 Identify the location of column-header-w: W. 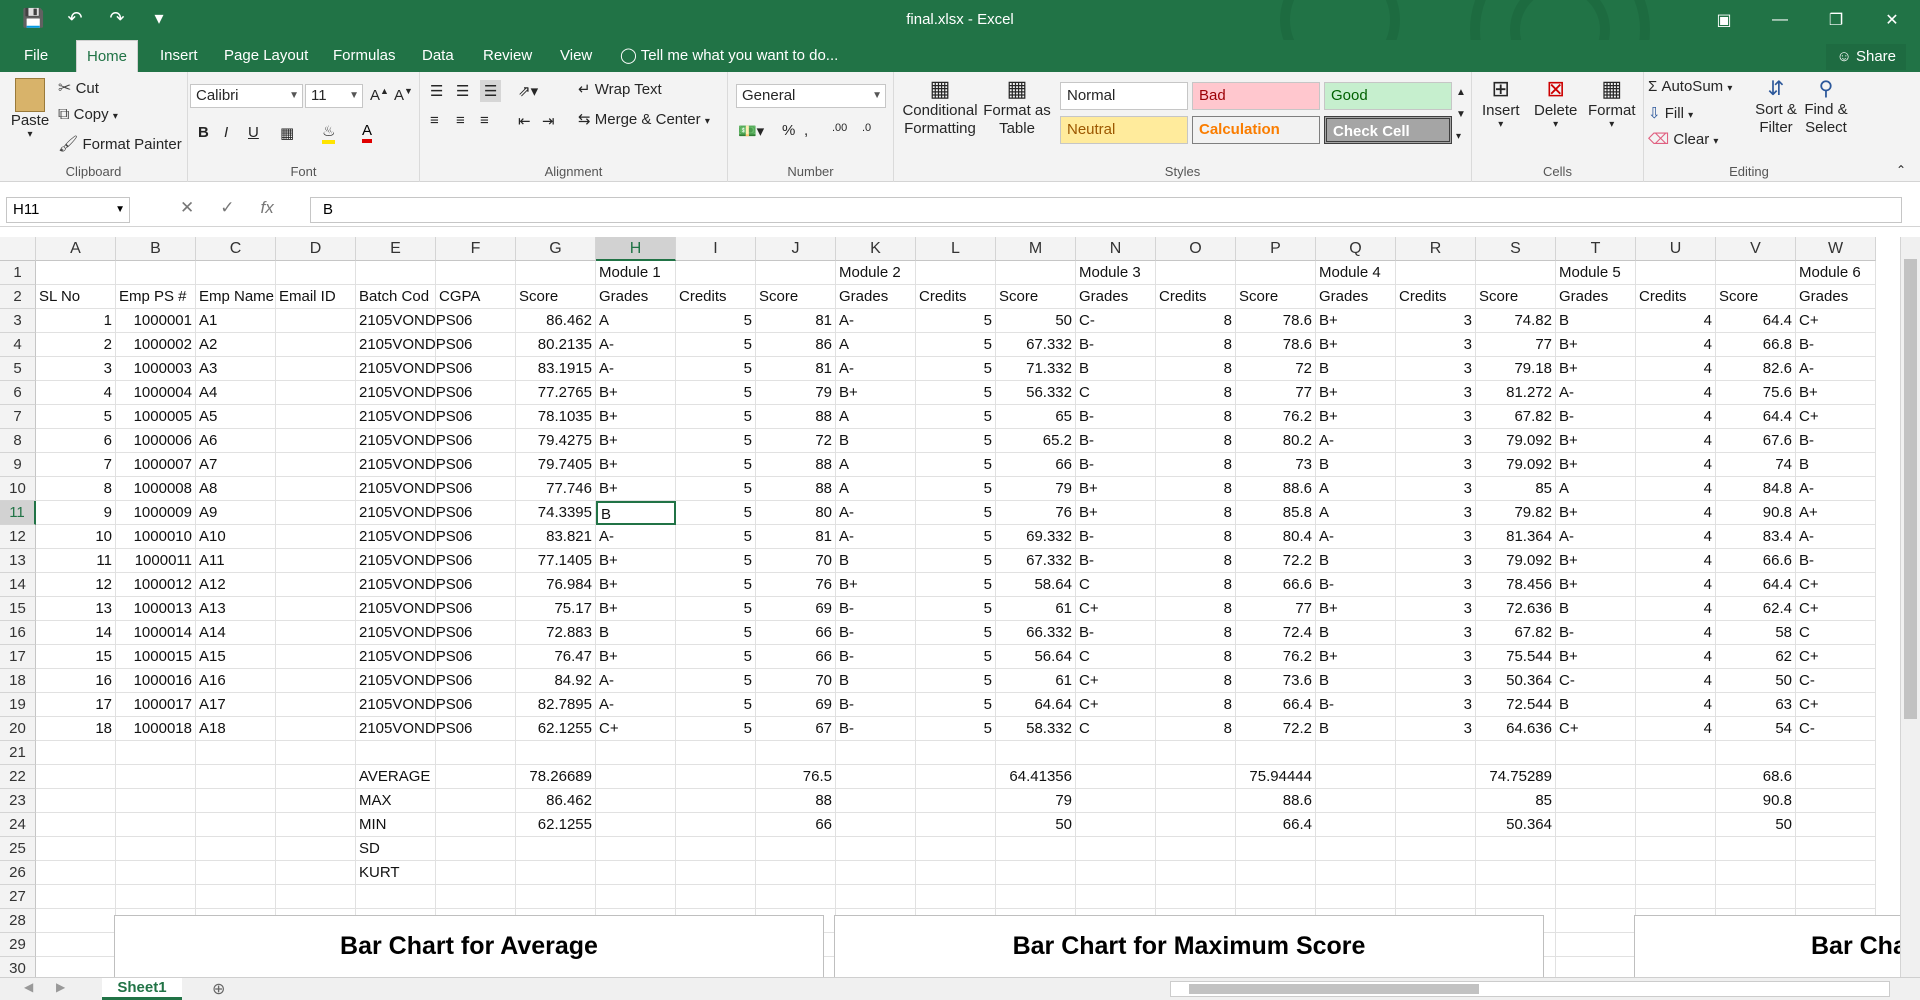
(1836, 249).